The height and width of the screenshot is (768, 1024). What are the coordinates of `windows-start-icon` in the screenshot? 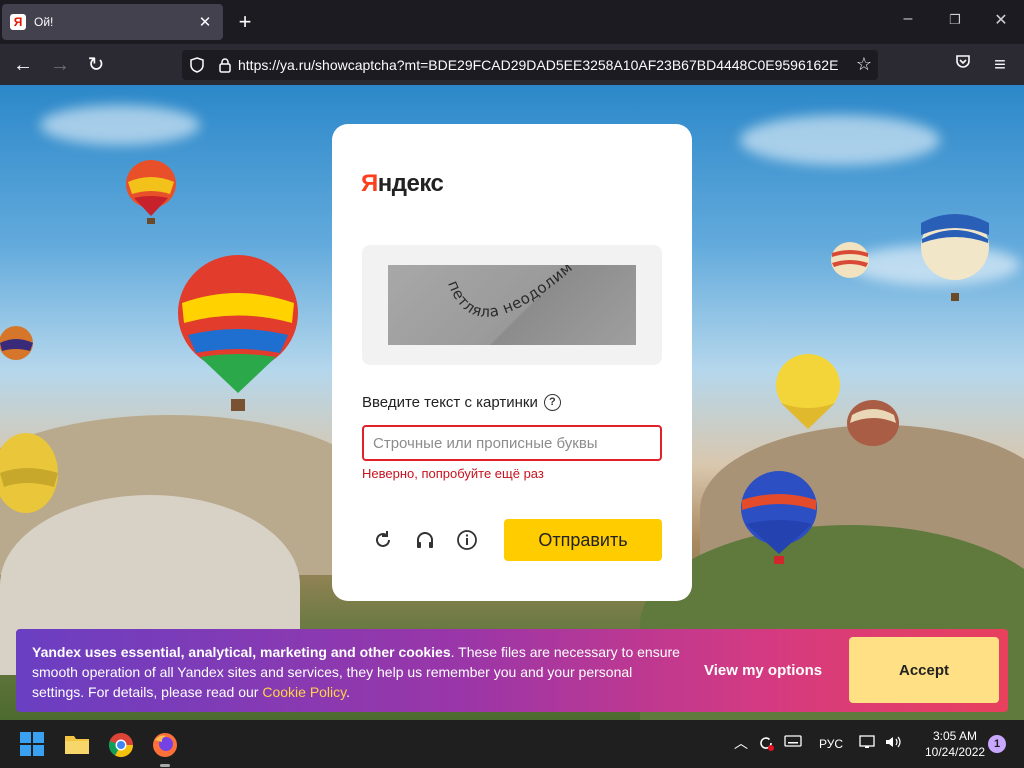 It's located at (33, 745).